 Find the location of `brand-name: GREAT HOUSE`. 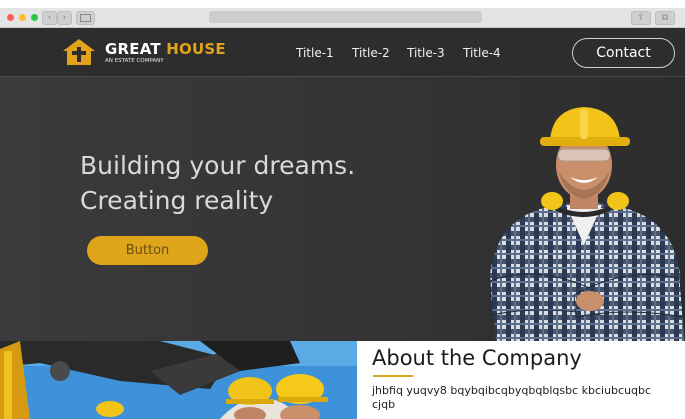

brand-name: GREAT HOUSE is located at coordinates (165, 49).